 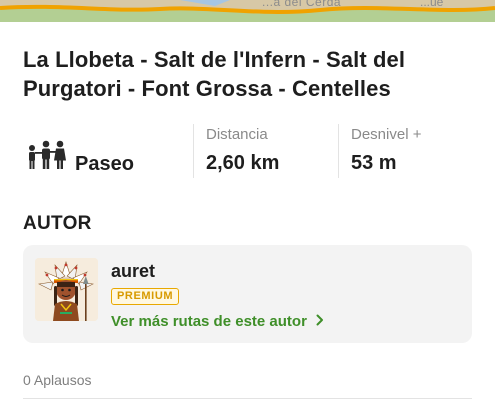 I want to click on family-walk-icon, so click(x=46, y=157).